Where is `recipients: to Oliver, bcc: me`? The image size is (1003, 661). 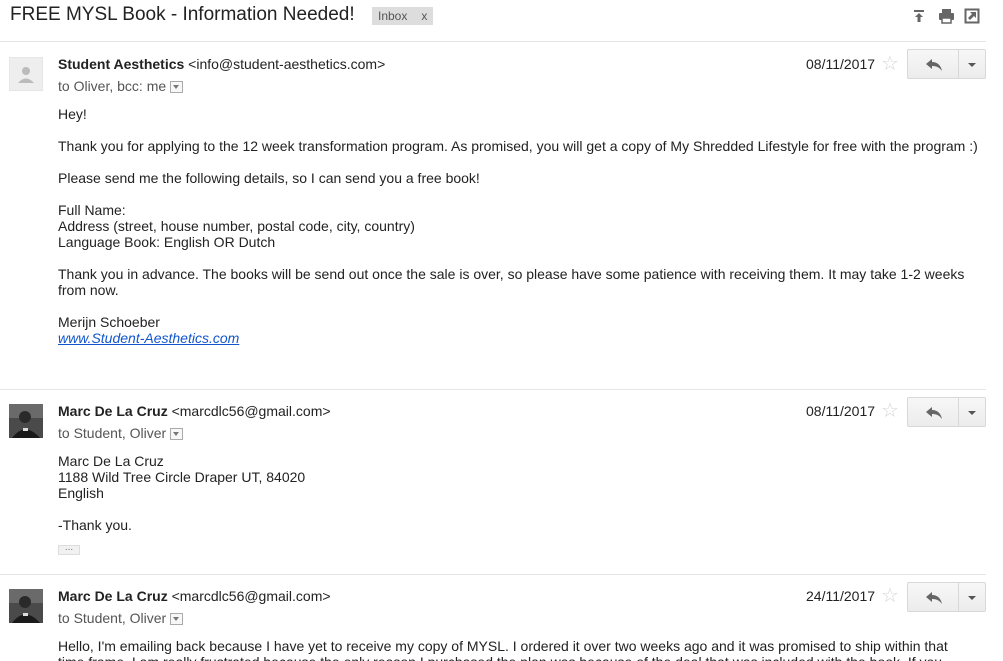 recipients: to Oliver, bcc: me is located at coordinates (121, 86).